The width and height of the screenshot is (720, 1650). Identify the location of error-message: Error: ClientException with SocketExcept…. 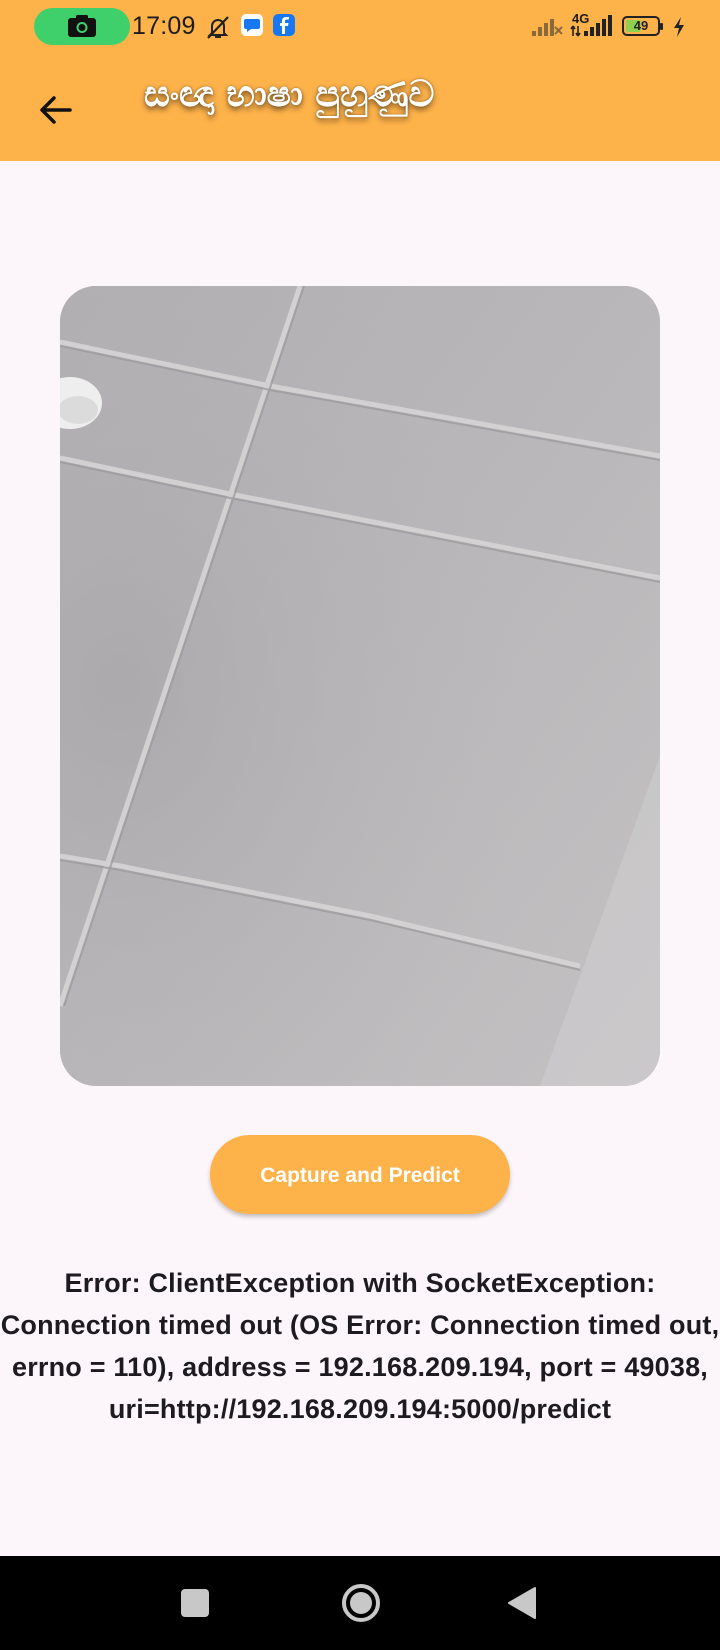
(360, 1346).